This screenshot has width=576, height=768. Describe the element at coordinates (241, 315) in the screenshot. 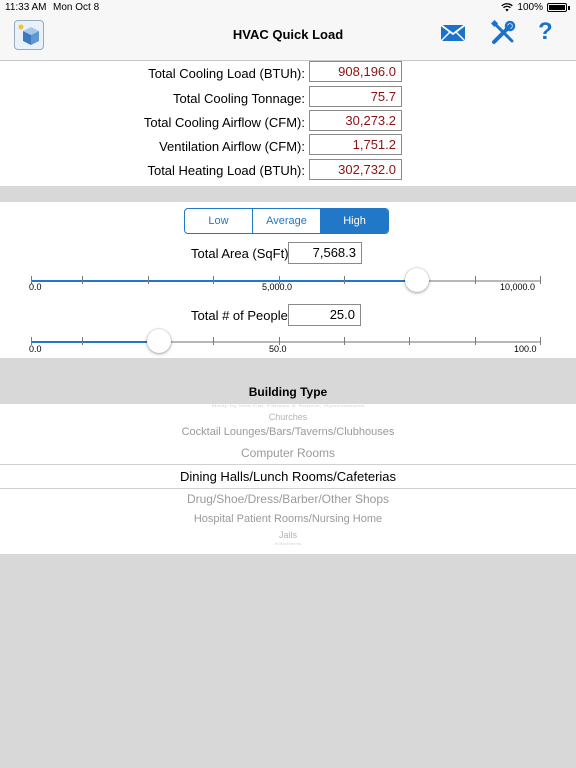

I see `people-label: Total # of People:` at that location.